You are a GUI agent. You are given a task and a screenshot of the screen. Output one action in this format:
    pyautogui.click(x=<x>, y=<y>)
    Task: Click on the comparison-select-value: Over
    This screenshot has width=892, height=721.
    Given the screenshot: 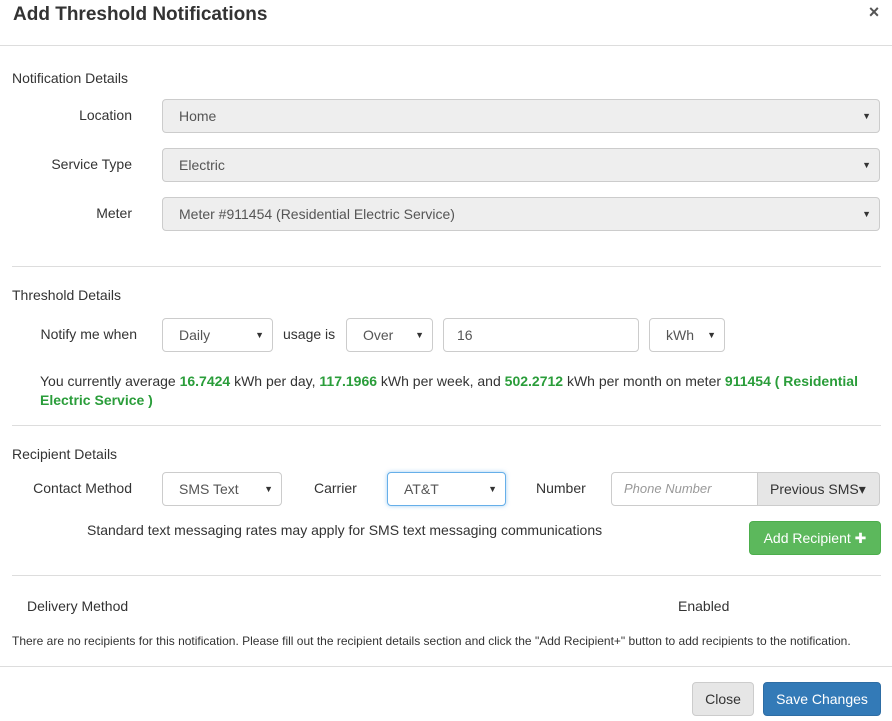 What is the action you would take?
    pyautogui.click(x=378, y=335)
    